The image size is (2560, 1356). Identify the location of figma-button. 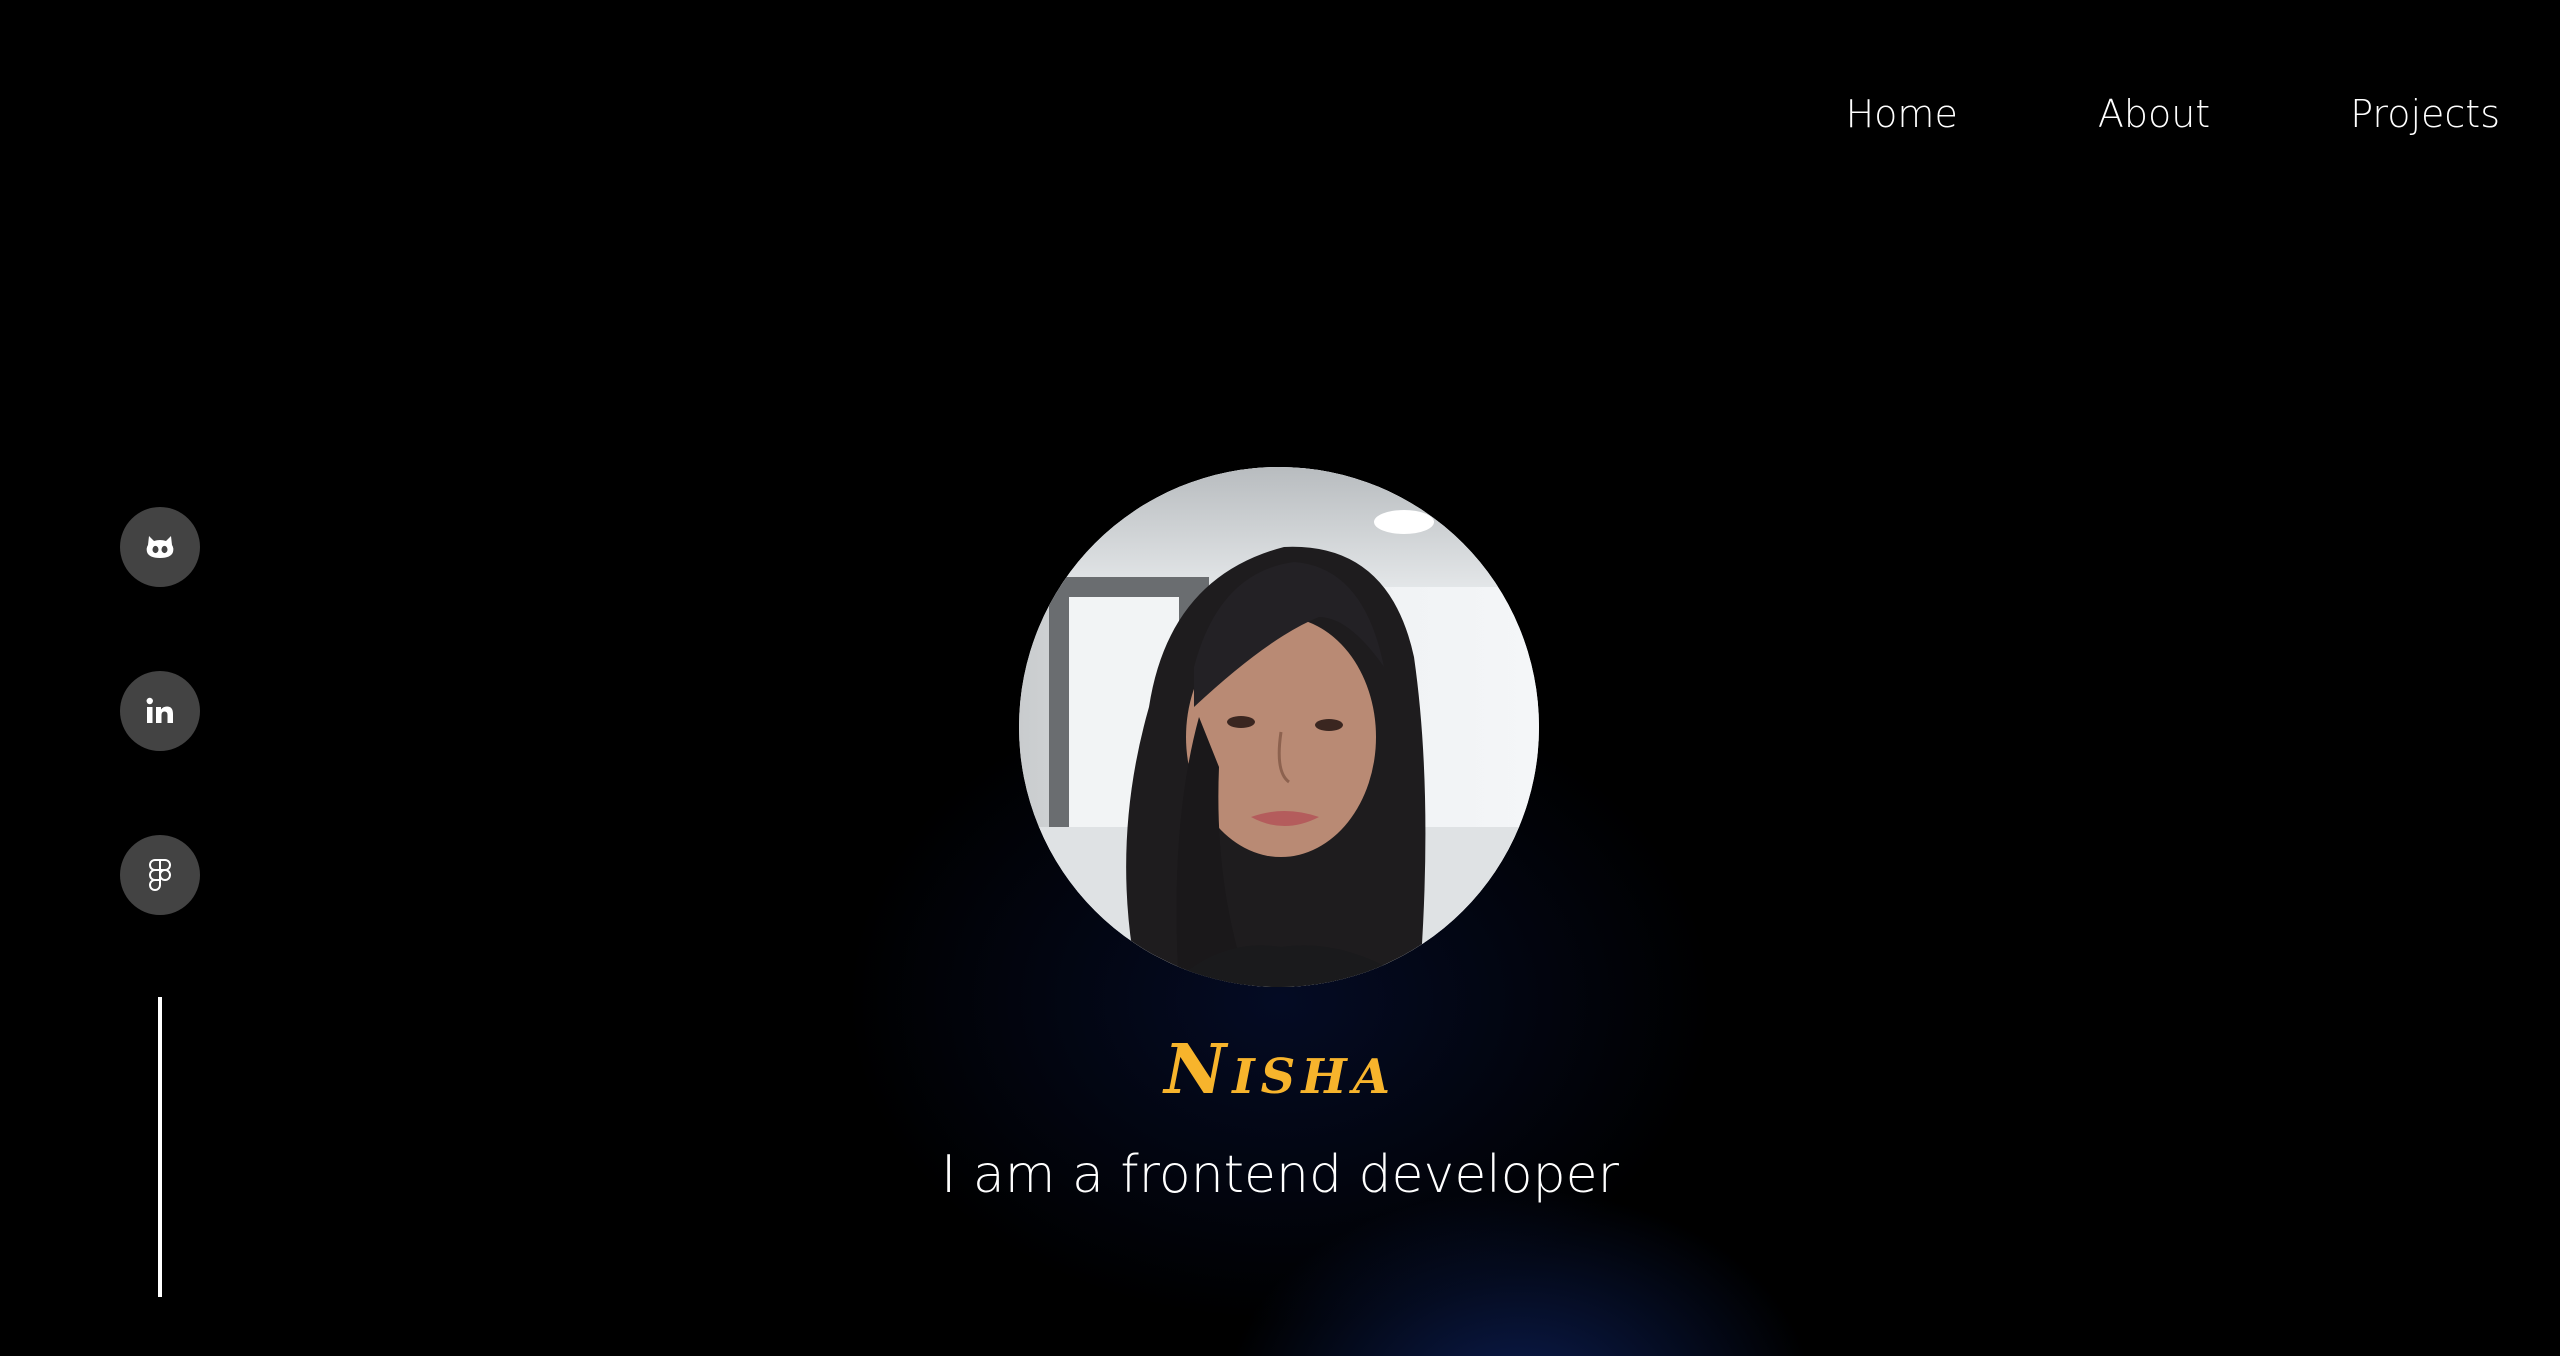
(160, 875).